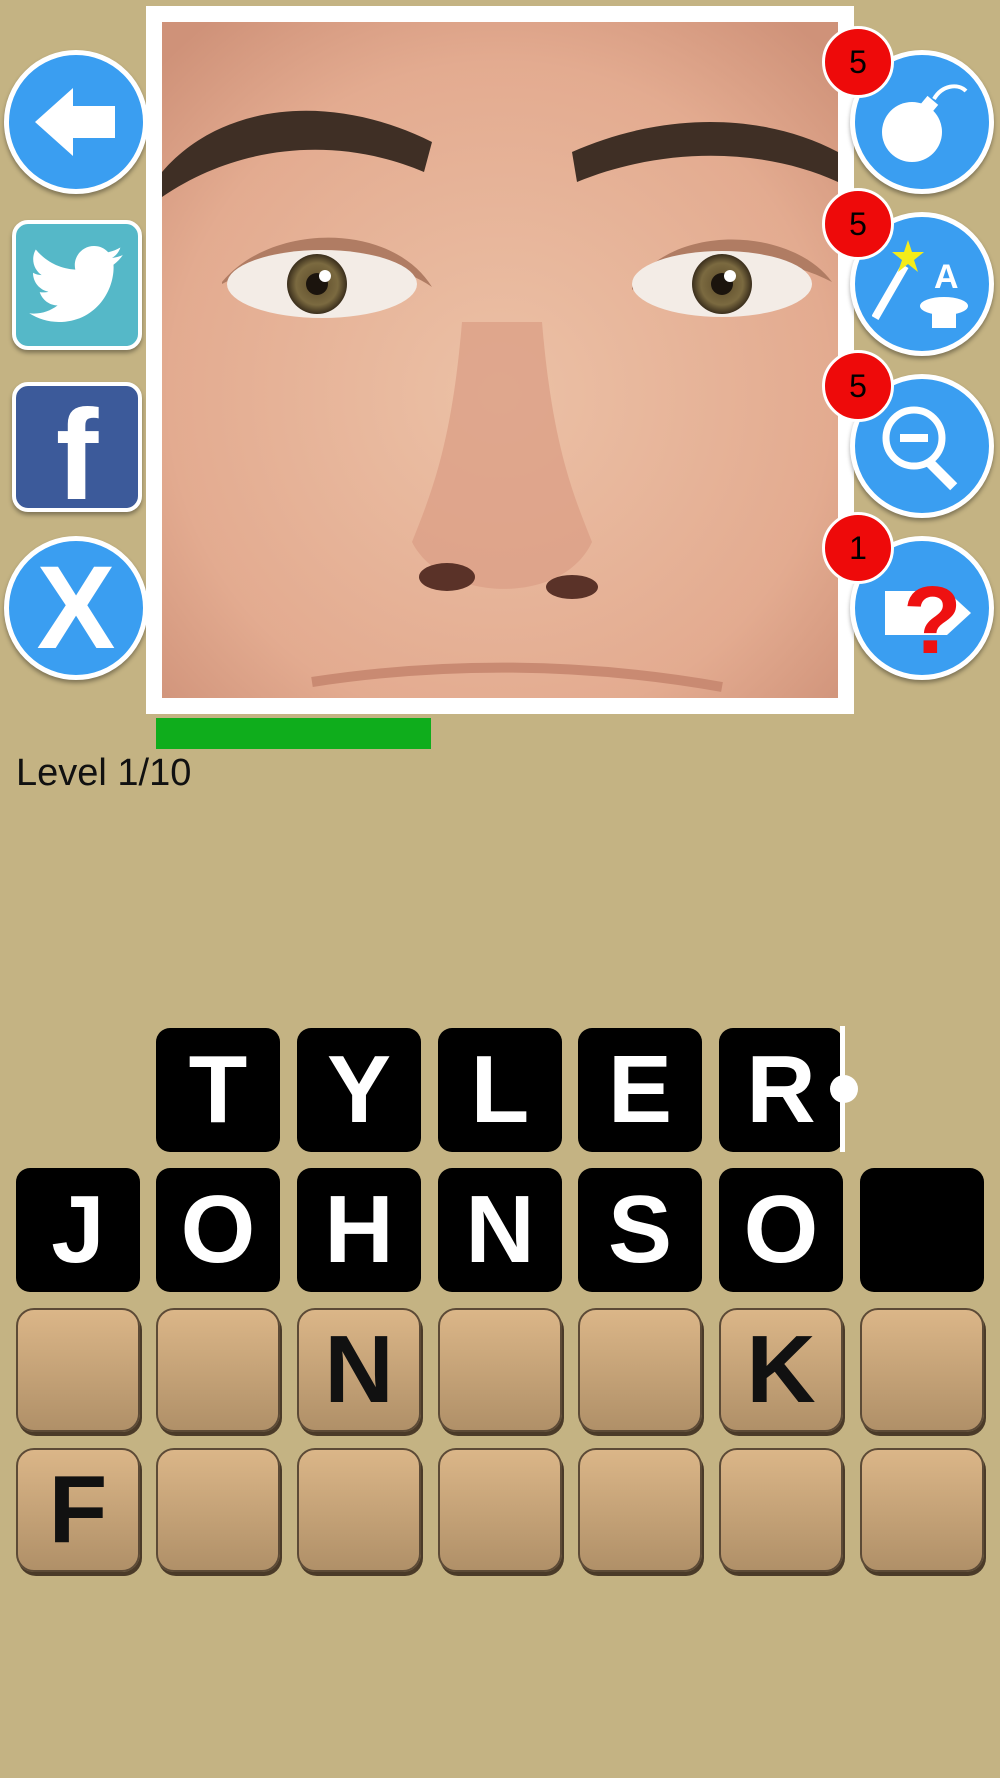 This screenshot has height=1778, width=1000. Describe the element at coordinates (78, 1510) in the screenshot. I see `letter-tile: F` at that location.